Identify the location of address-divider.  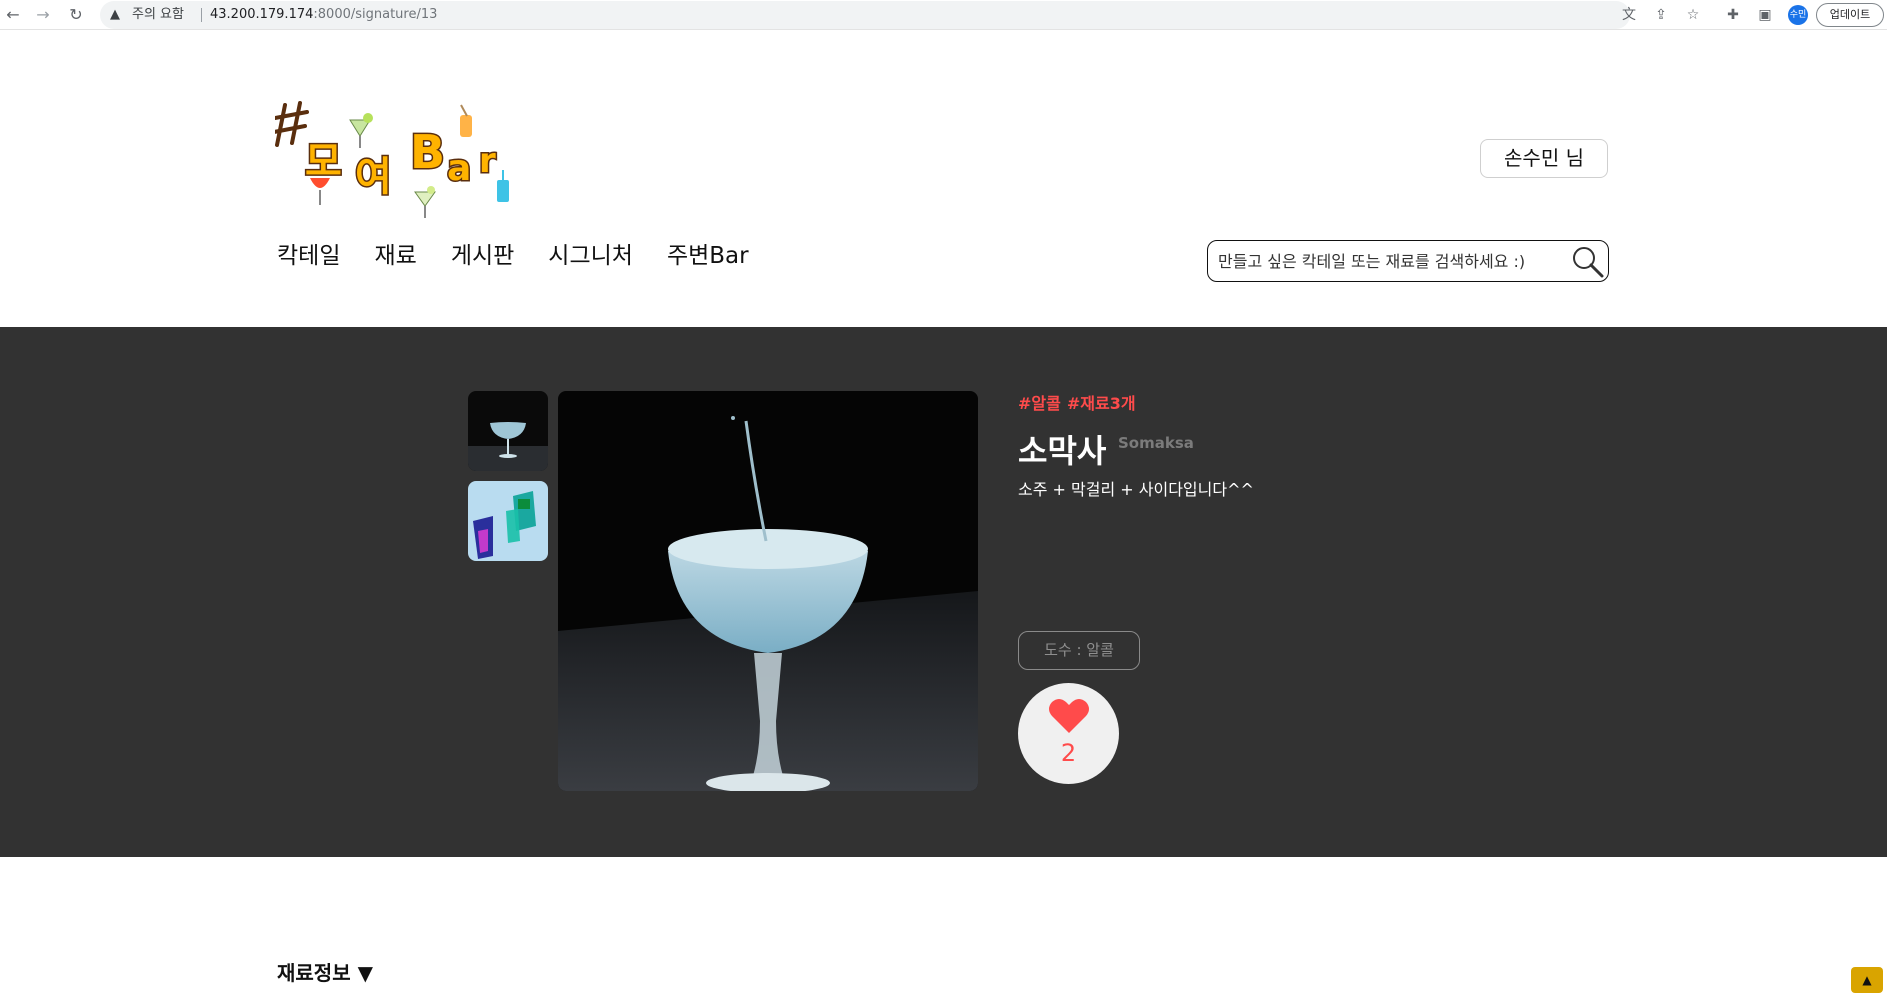
(201, 15).